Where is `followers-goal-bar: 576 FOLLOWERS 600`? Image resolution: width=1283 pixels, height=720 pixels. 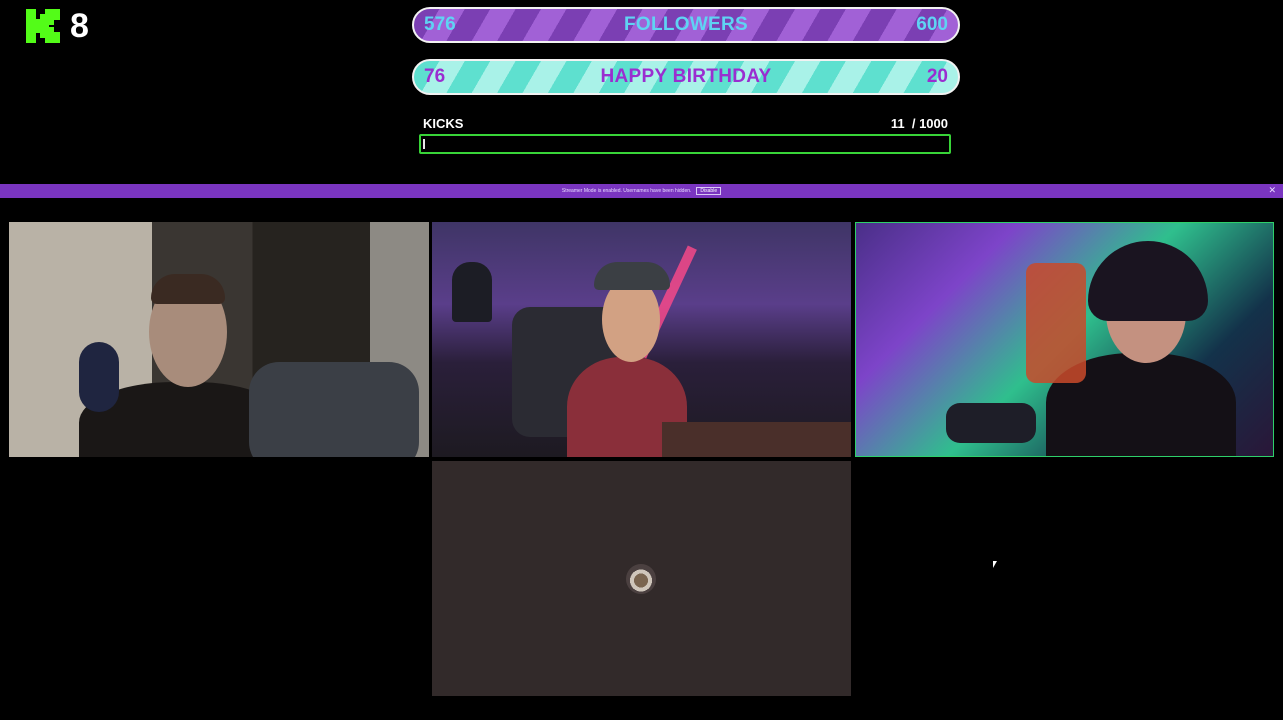 followers-goal-bar: 576 FOLLOWERS 600 is located at coordinates (686, 25).